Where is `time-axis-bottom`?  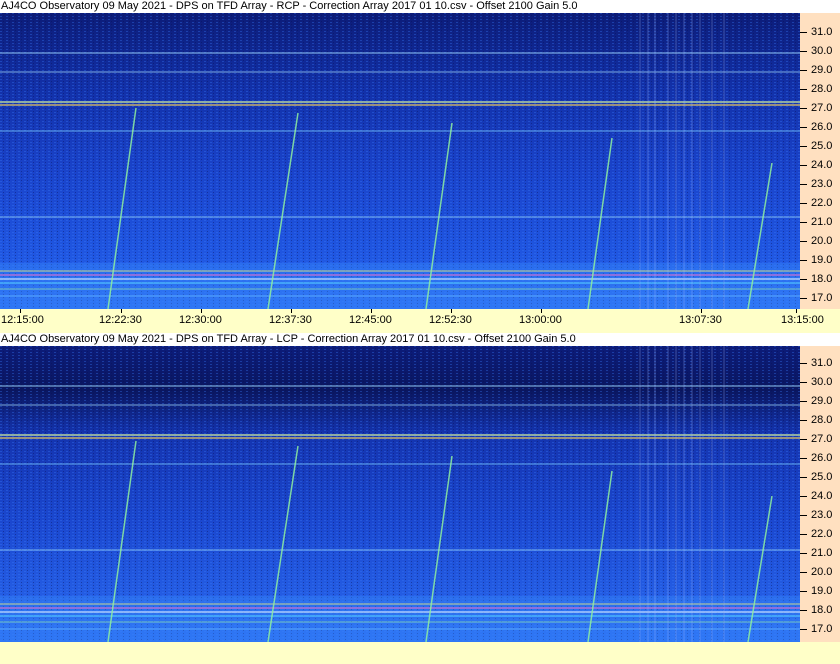 time-axis-bottom is located at coordinates (420, 653).